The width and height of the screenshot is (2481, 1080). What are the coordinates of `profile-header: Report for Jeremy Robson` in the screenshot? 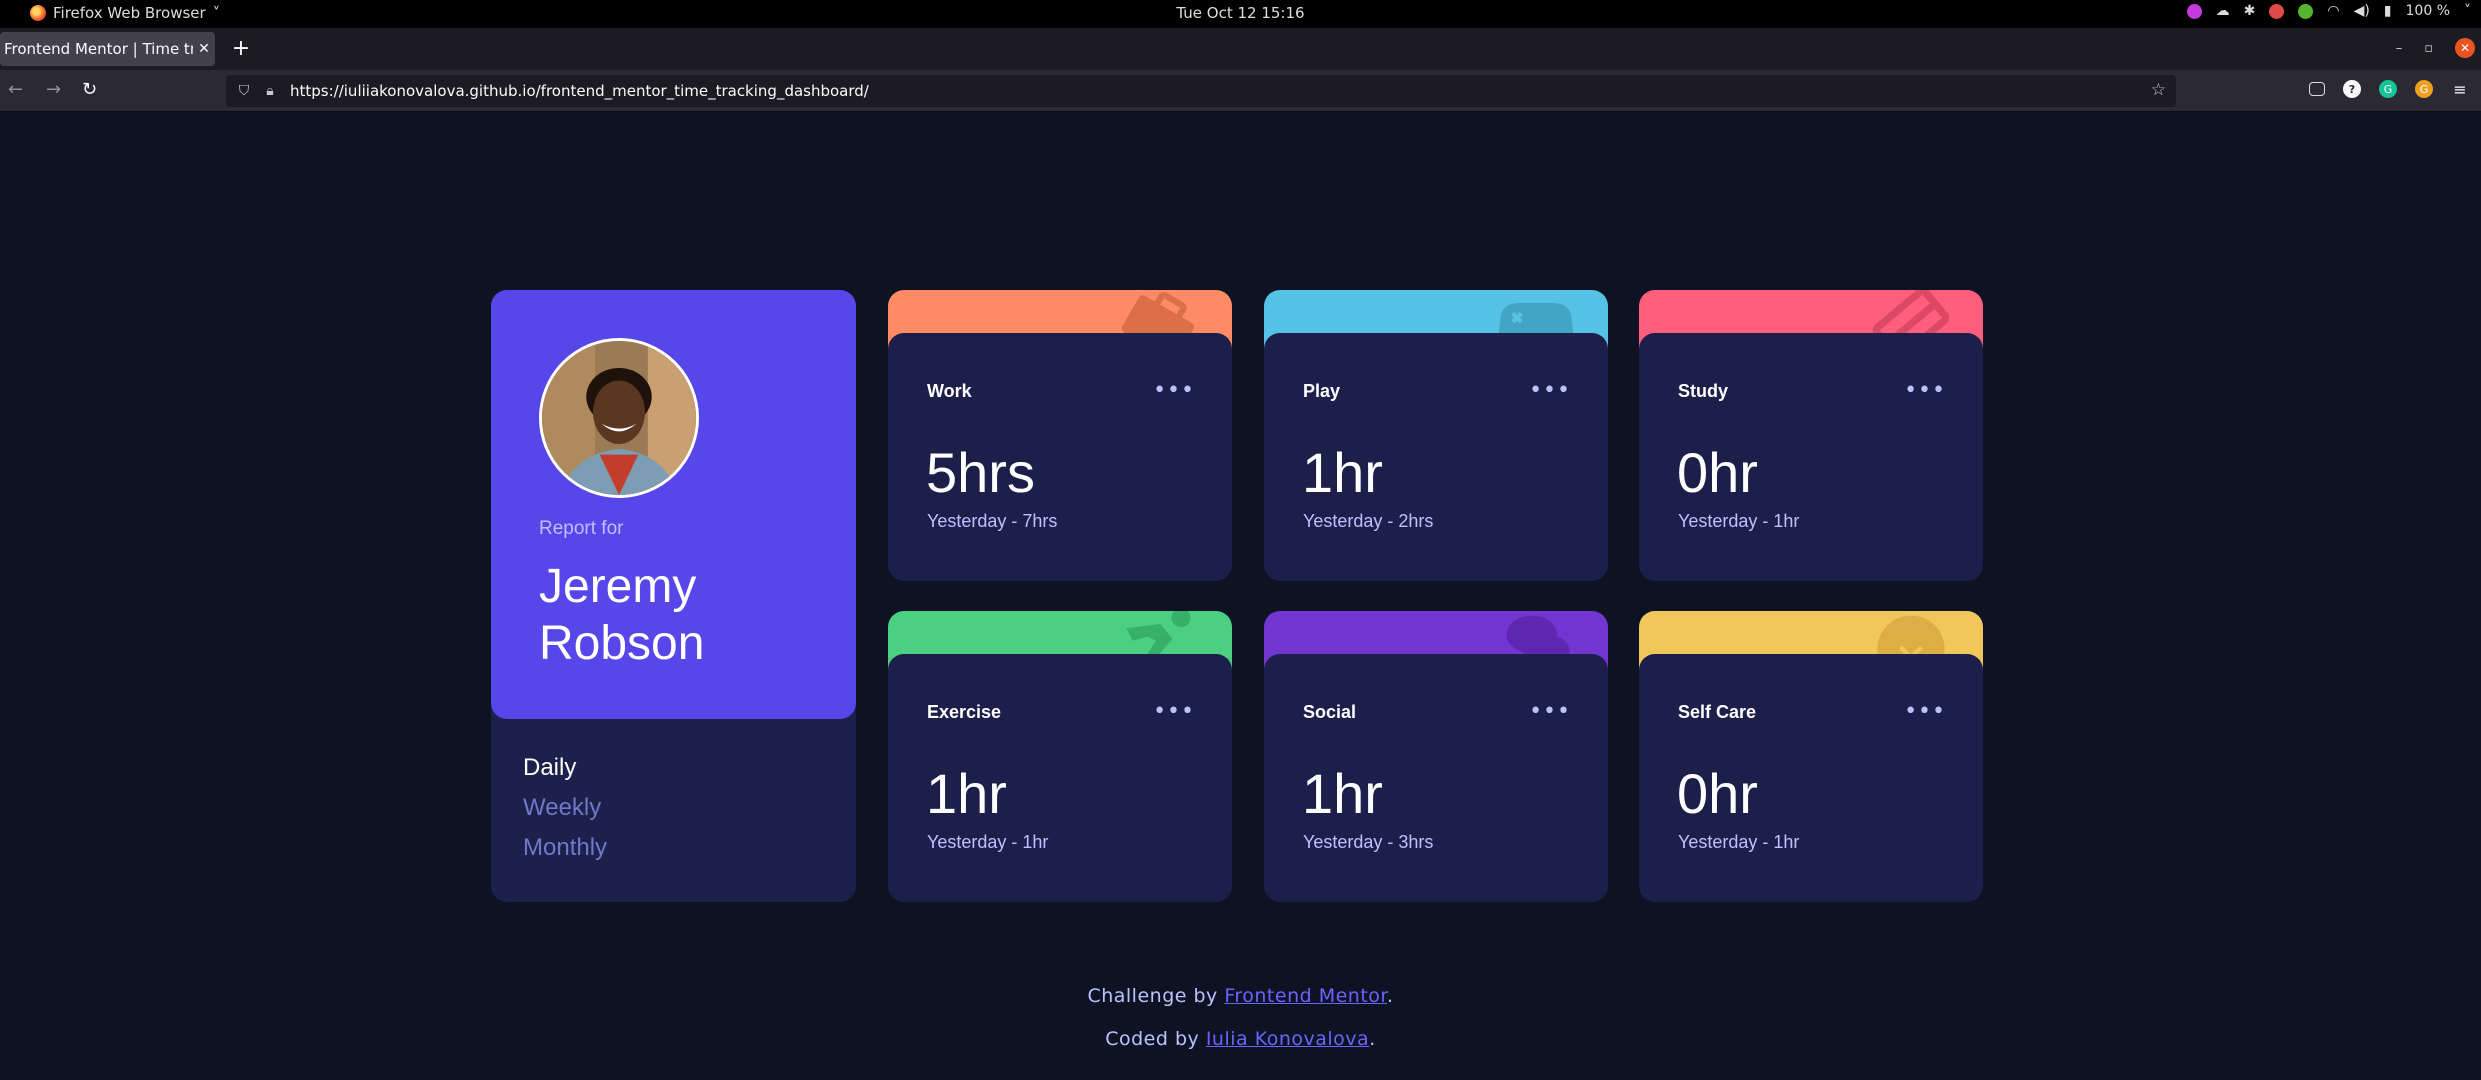 It's located at (673, 504).